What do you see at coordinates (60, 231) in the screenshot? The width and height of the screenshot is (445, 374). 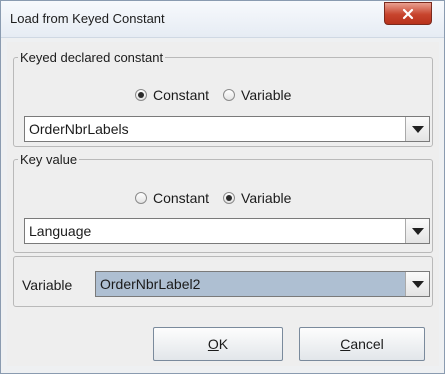 I see `key-value-combo-value: Language` at bounding box center [60, 231].